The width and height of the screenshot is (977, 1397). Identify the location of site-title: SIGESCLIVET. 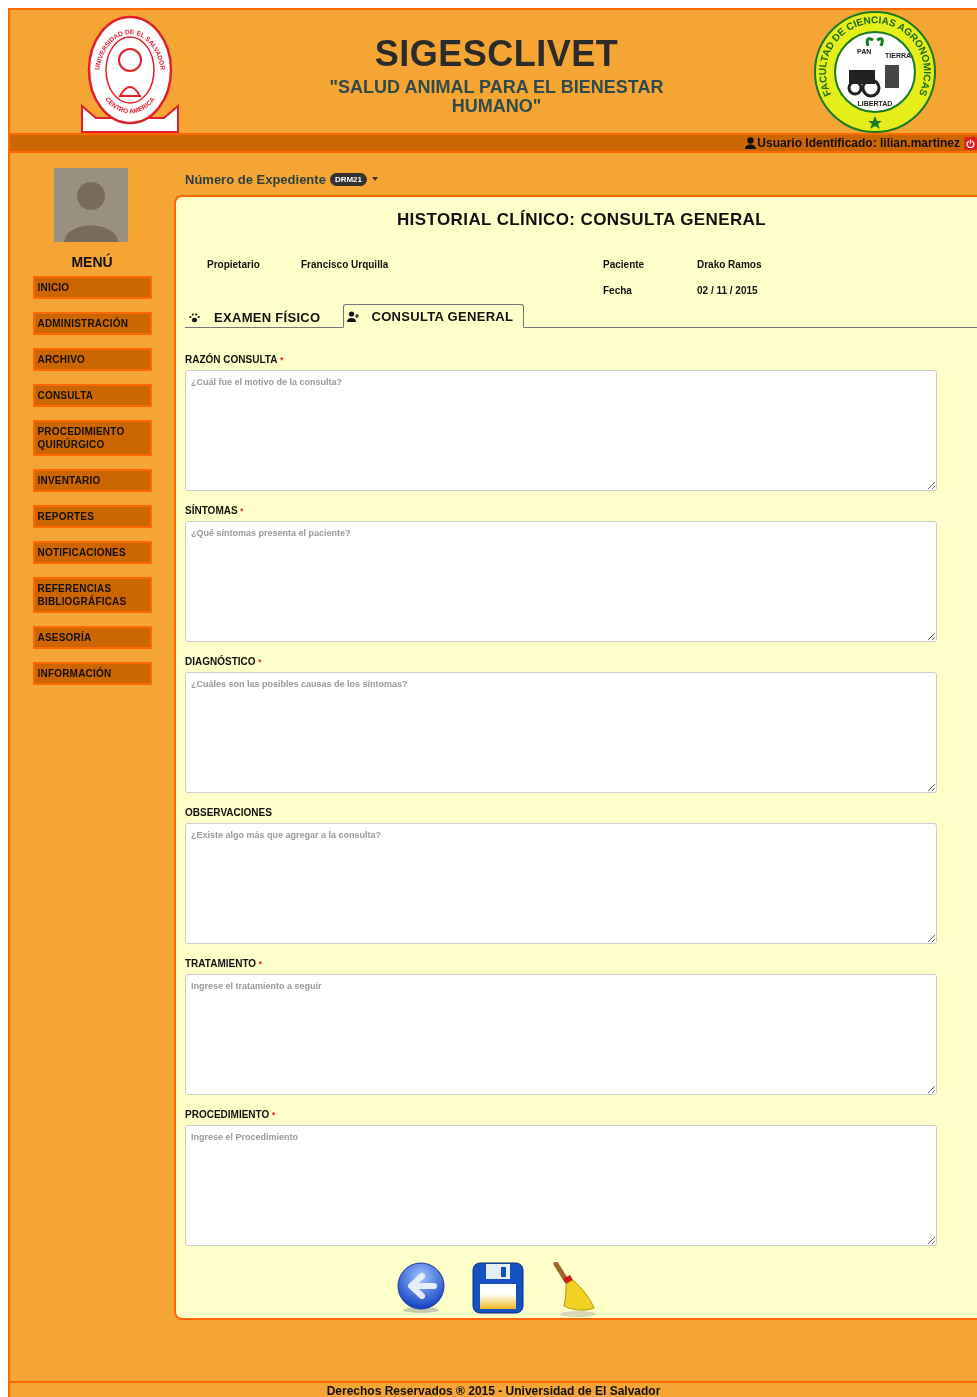
(496, 53).